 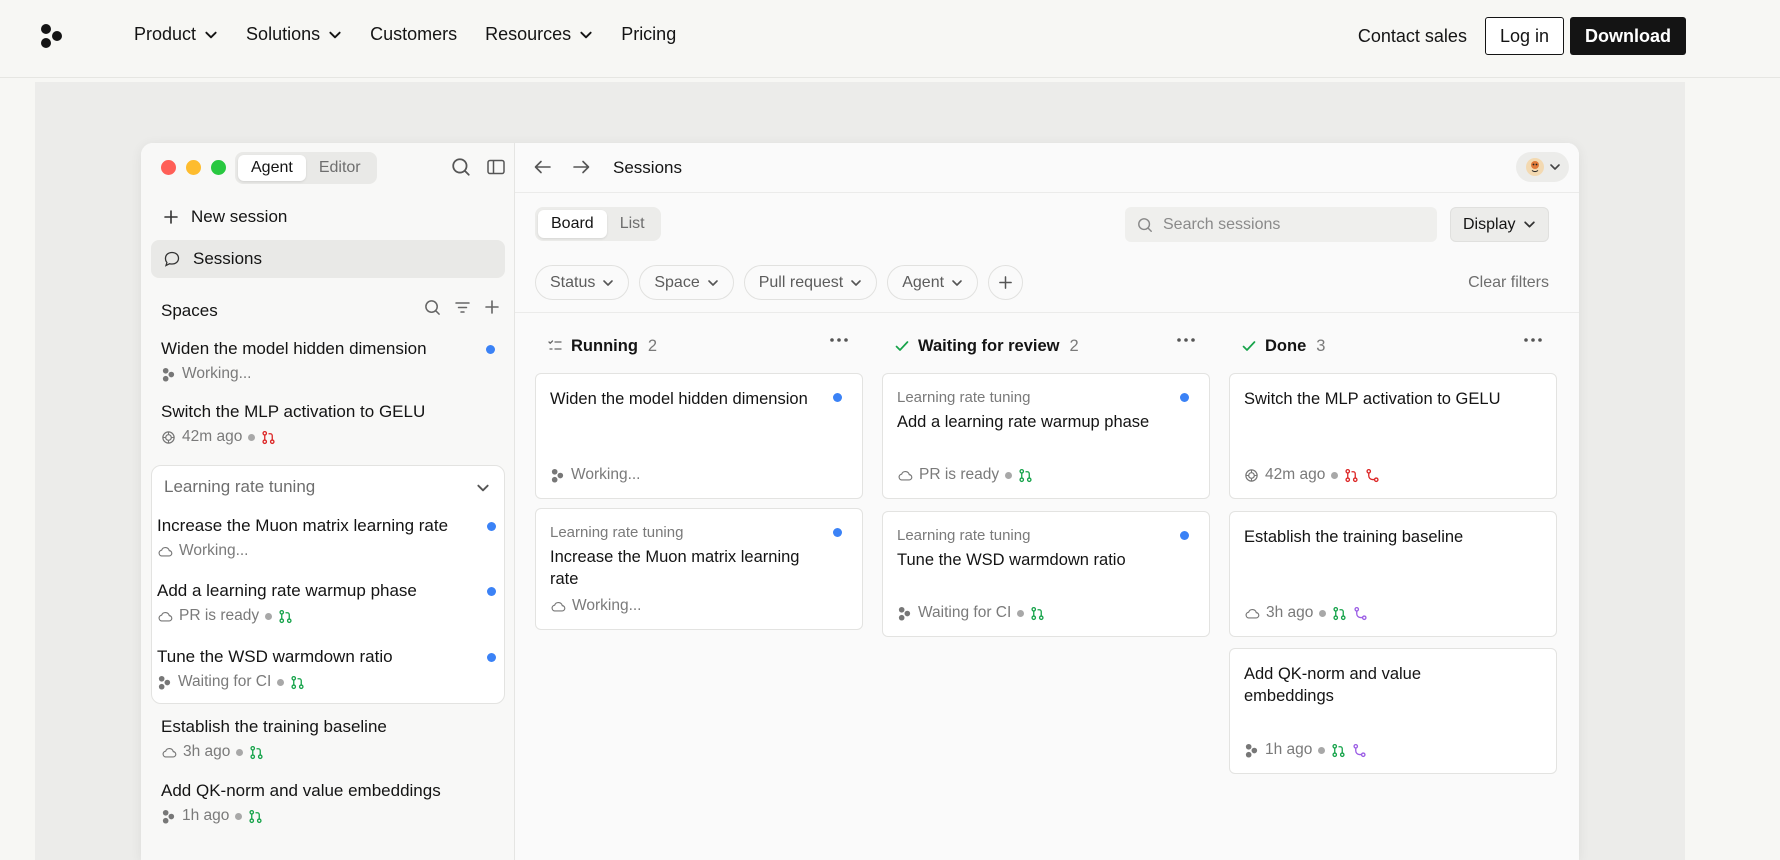 What do you see at coordinates (218, 167) in the screenshot?
I see `maximize-window-button` at bounding box center [218, 167].